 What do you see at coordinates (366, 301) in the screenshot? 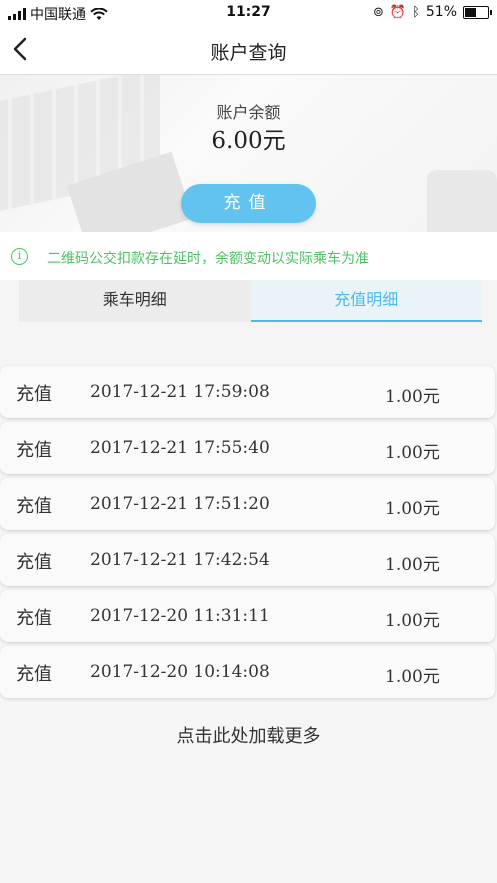
I see `tab-recharge-details: 充值明细` at bounding box center [366, 301].